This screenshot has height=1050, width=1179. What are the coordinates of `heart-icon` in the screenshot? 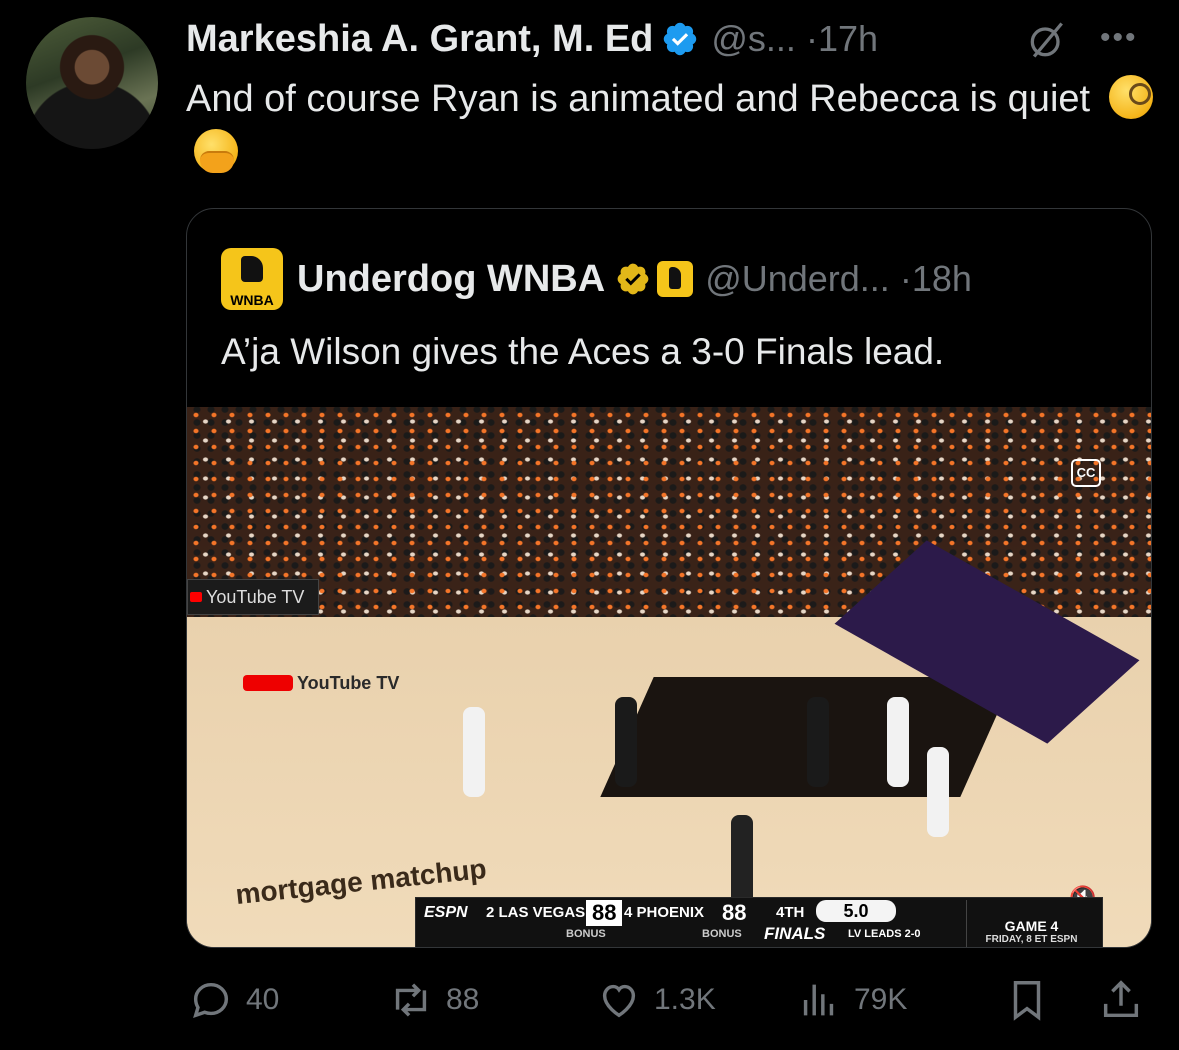 It's located at (619, 1001).